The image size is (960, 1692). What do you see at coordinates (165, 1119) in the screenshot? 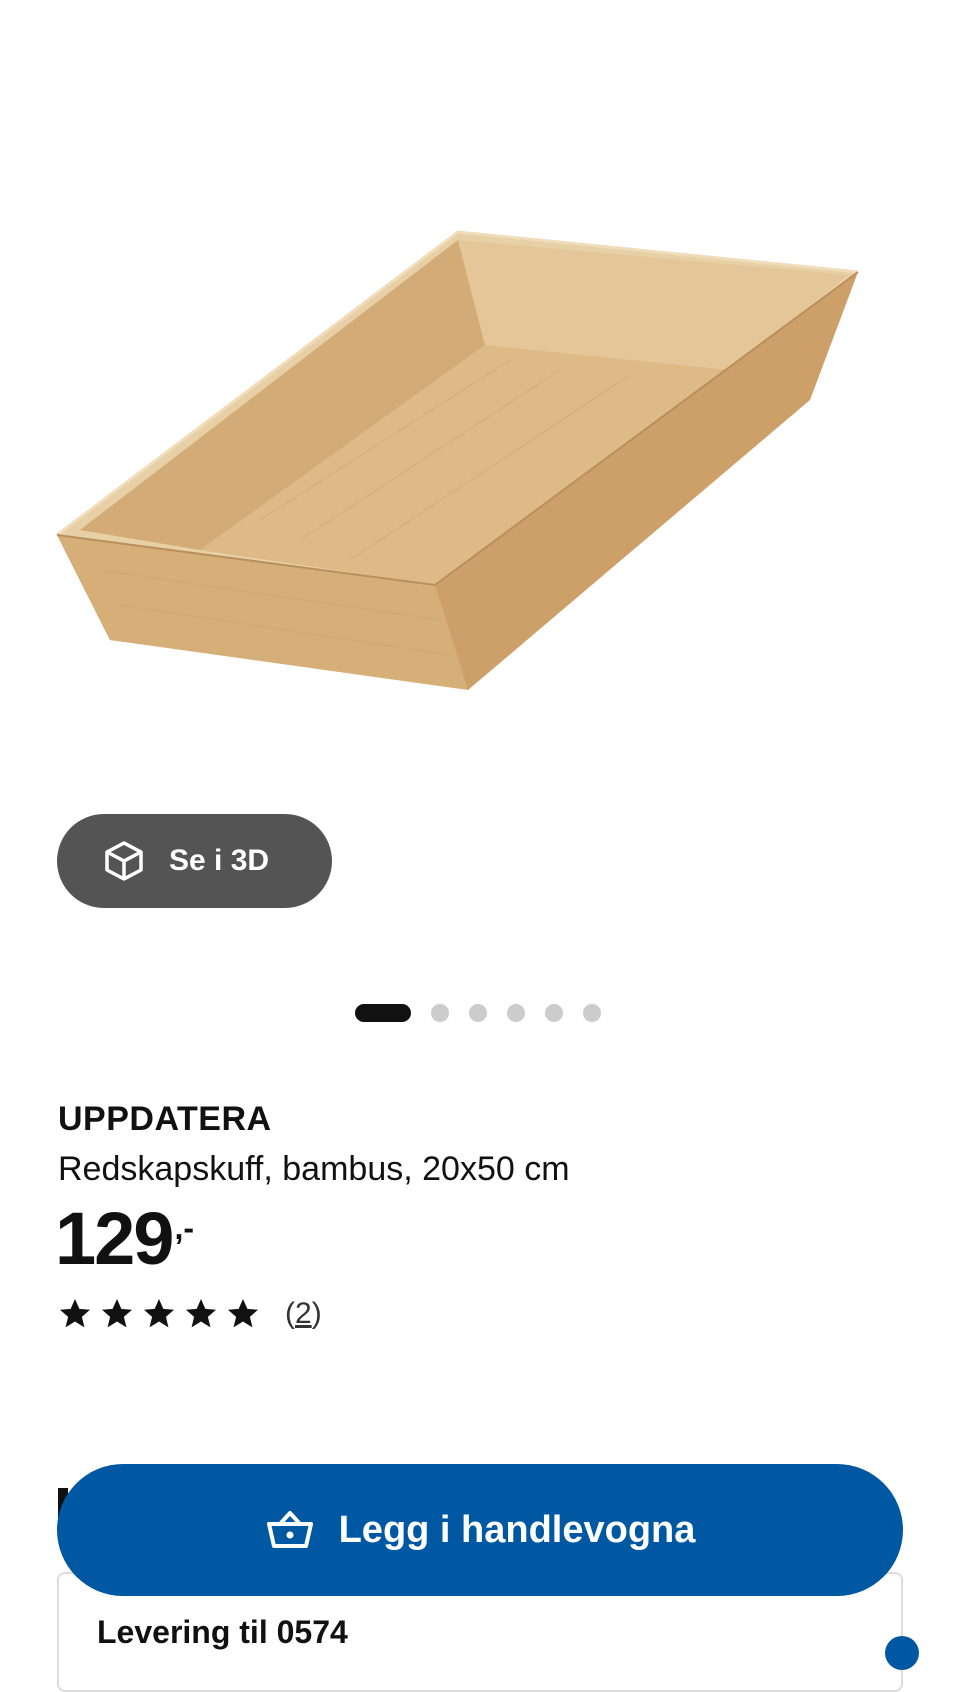
I see `product-name: UPPDATERA` at bounding box center [165, 1119].